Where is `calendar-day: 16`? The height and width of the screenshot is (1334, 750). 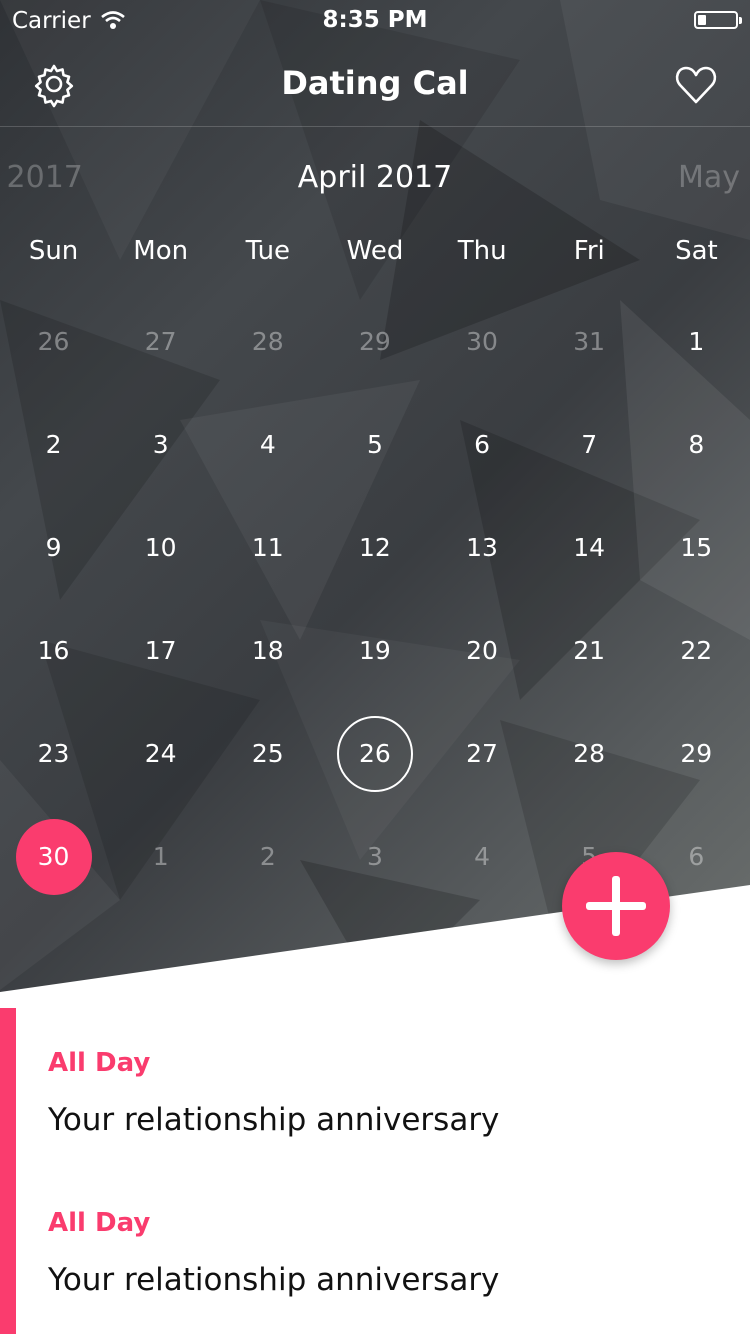
calendar-day: 16 is located at coordinates (53, 650).